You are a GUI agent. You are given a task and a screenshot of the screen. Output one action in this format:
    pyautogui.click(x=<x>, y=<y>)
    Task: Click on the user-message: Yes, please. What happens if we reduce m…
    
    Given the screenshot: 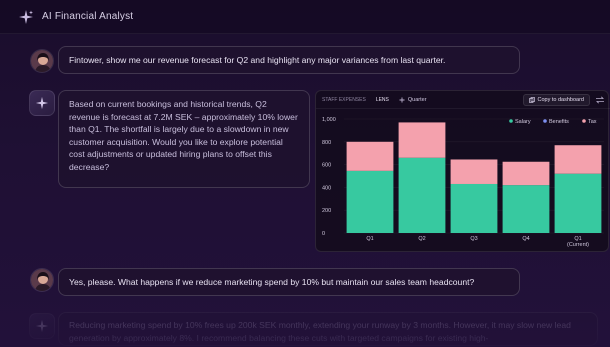 What is the action you would take?
    pyautogui.click(x=289, y=282)
    